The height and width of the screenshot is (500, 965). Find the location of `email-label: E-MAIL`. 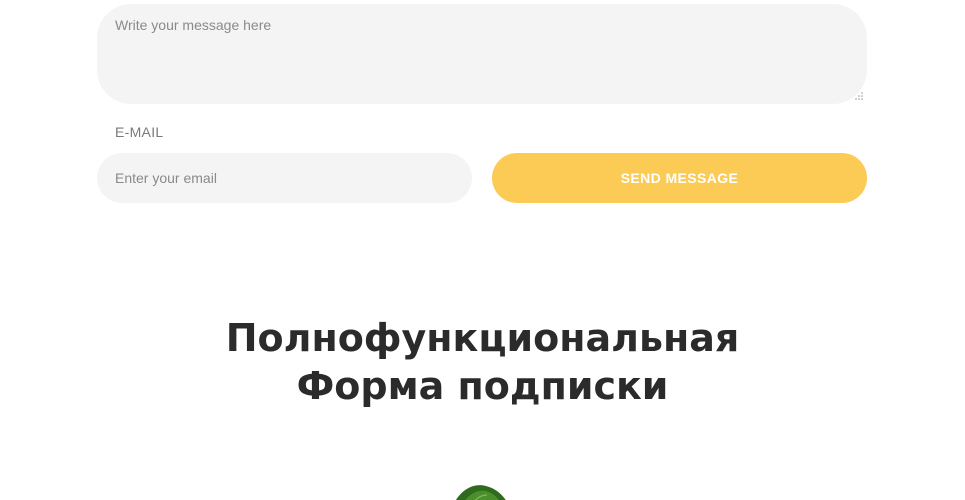

email-label: E-MAIL is located at coordinates (139, 132).